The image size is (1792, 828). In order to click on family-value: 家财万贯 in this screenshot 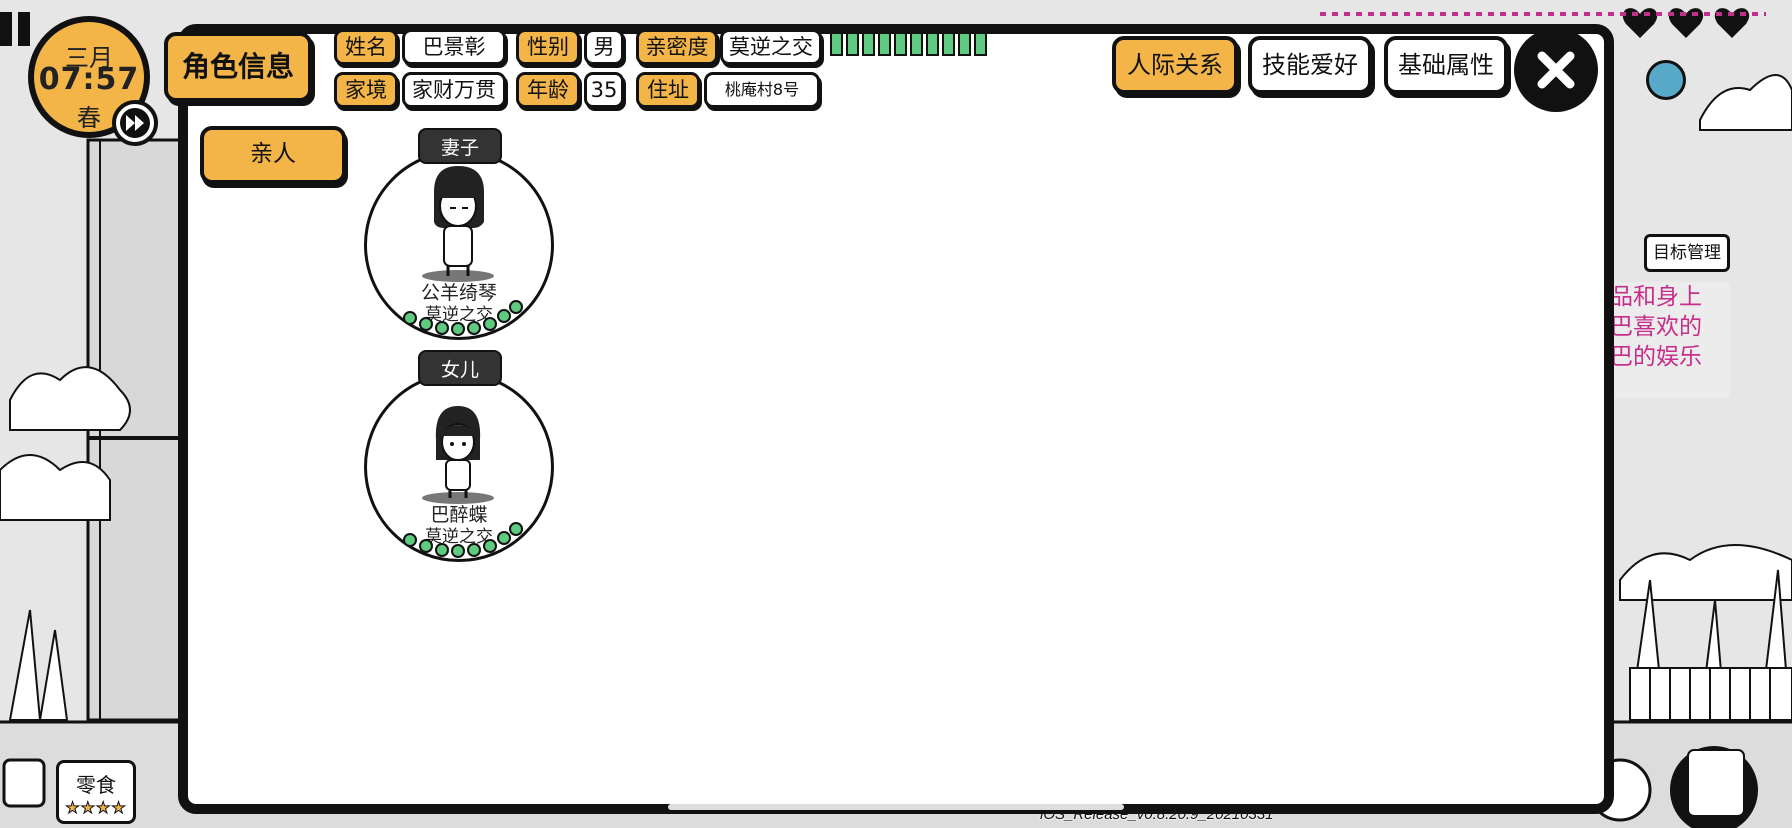, I will do `click(454, 90)`.